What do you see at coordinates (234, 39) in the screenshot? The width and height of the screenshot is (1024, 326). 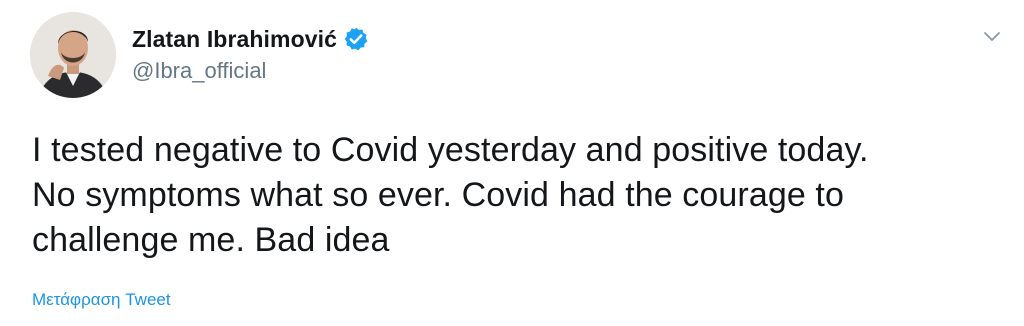 I see `author-display-name: Zlatan Ibrahimović` at bounding box center [234, 39].